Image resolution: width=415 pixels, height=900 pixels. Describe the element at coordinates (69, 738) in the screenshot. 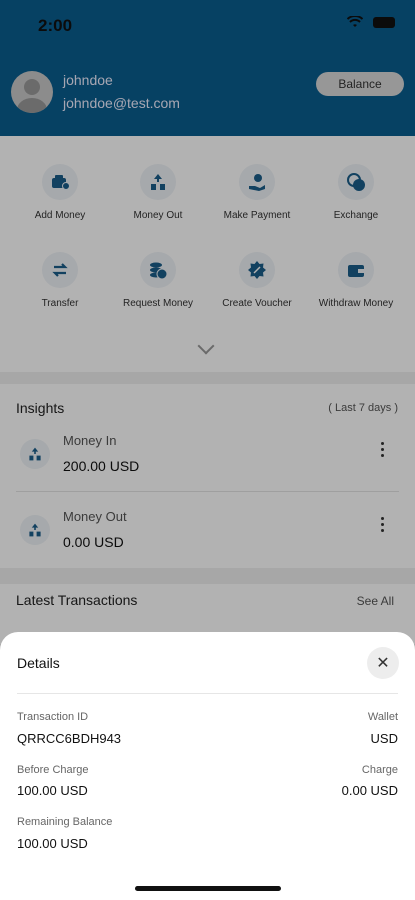

I see `transaction-id-value: QRRCC6BDH943` at that location.